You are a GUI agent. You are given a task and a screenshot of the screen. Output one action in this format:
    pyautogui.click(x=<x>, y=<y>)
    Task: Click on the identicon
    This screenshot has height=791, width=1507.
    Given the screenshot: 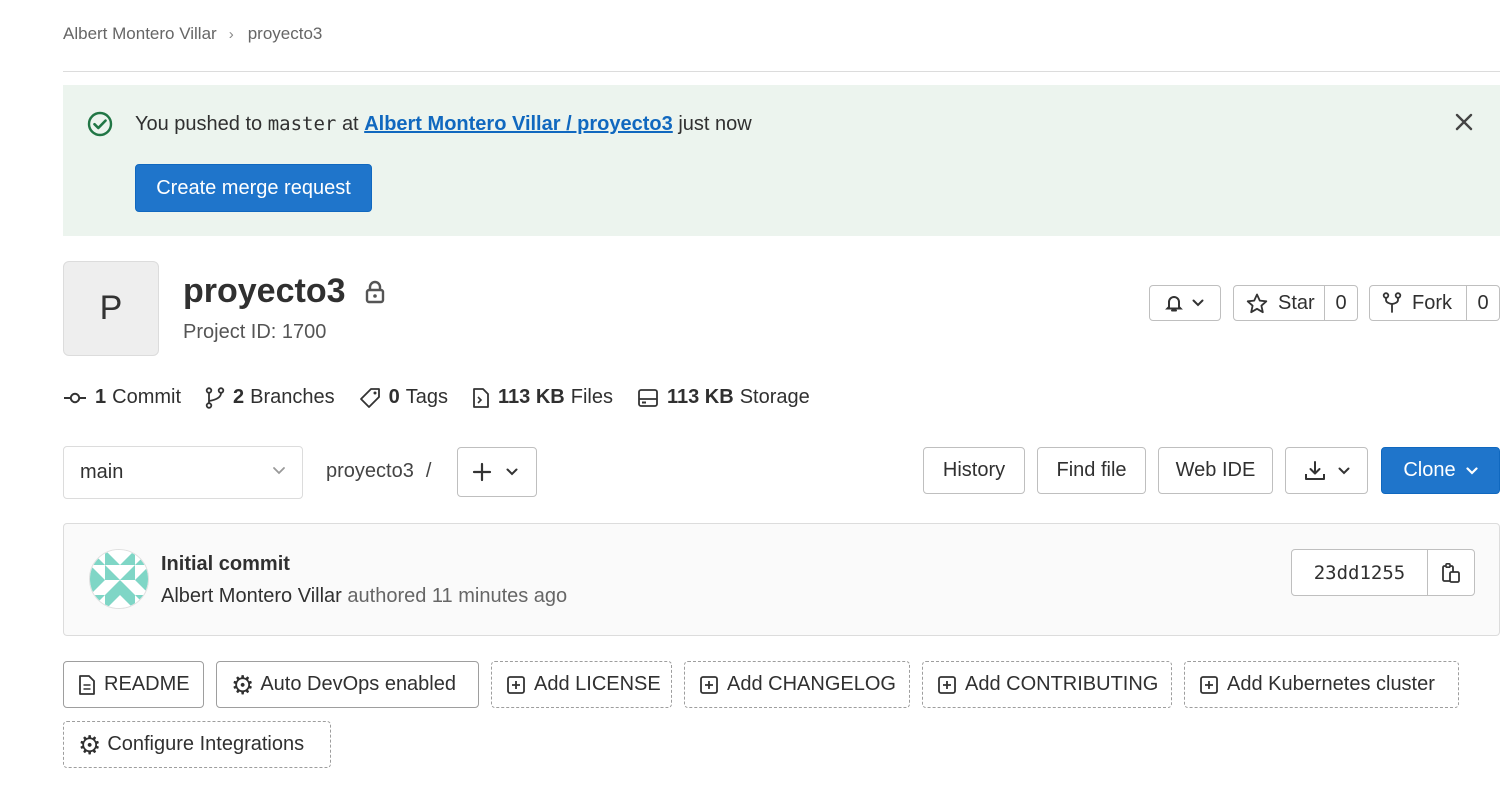 What is the action you would take?
    pyautogui.click(x=119, y=579)
    